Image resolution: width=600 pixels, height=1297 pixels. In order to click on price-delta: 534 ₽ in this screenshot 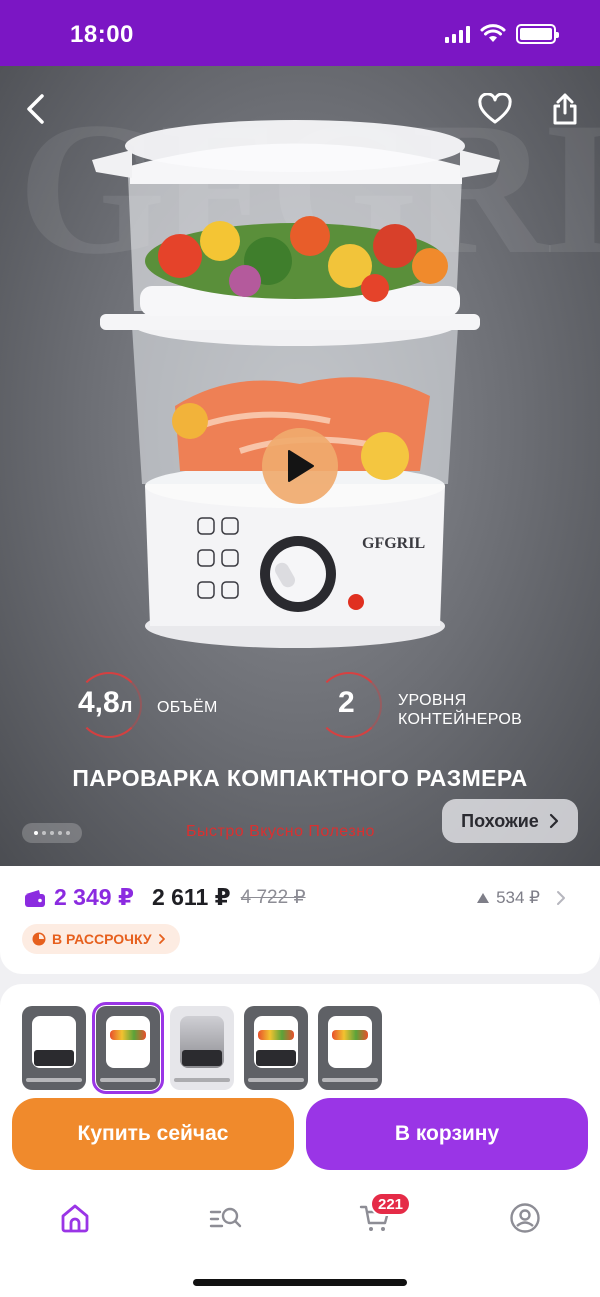, I will do `click(523, 898)`.